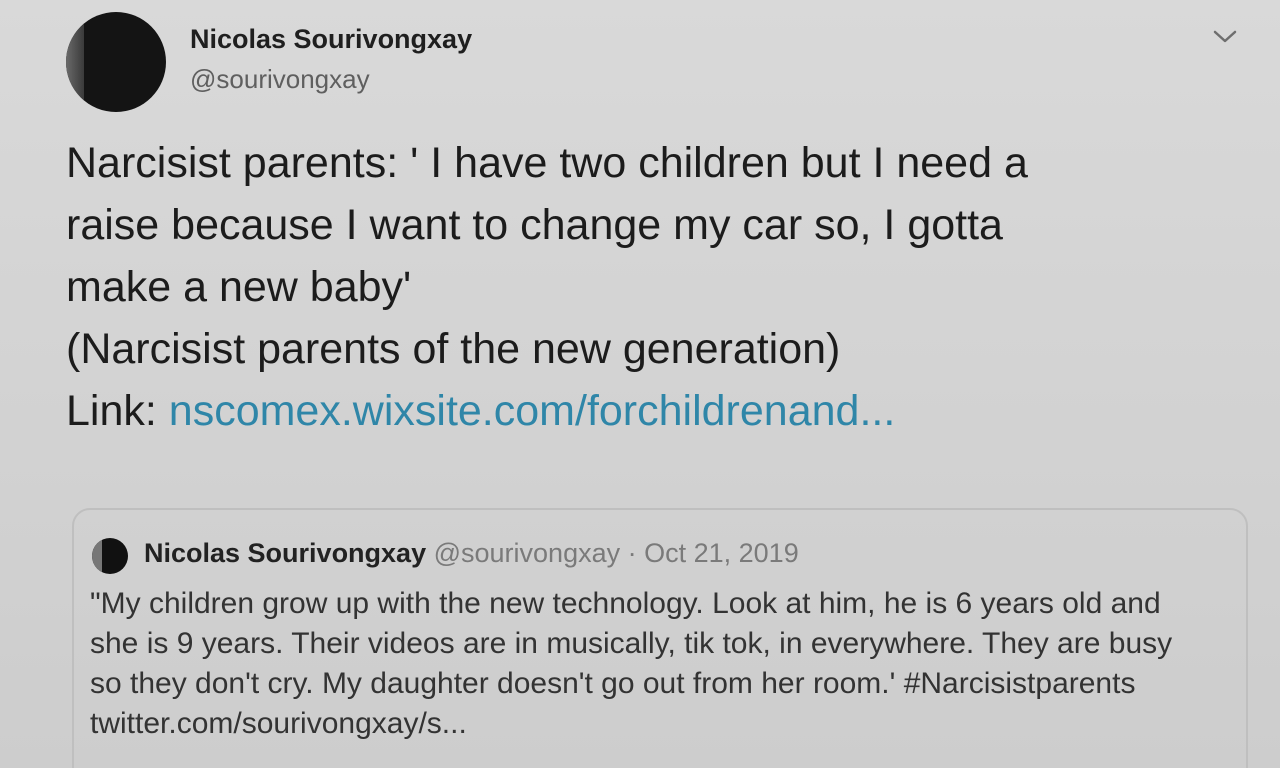 This screenshot has width=1280, height=768. I want to click on chevron-down-icon-svg, so click(1225, 36).